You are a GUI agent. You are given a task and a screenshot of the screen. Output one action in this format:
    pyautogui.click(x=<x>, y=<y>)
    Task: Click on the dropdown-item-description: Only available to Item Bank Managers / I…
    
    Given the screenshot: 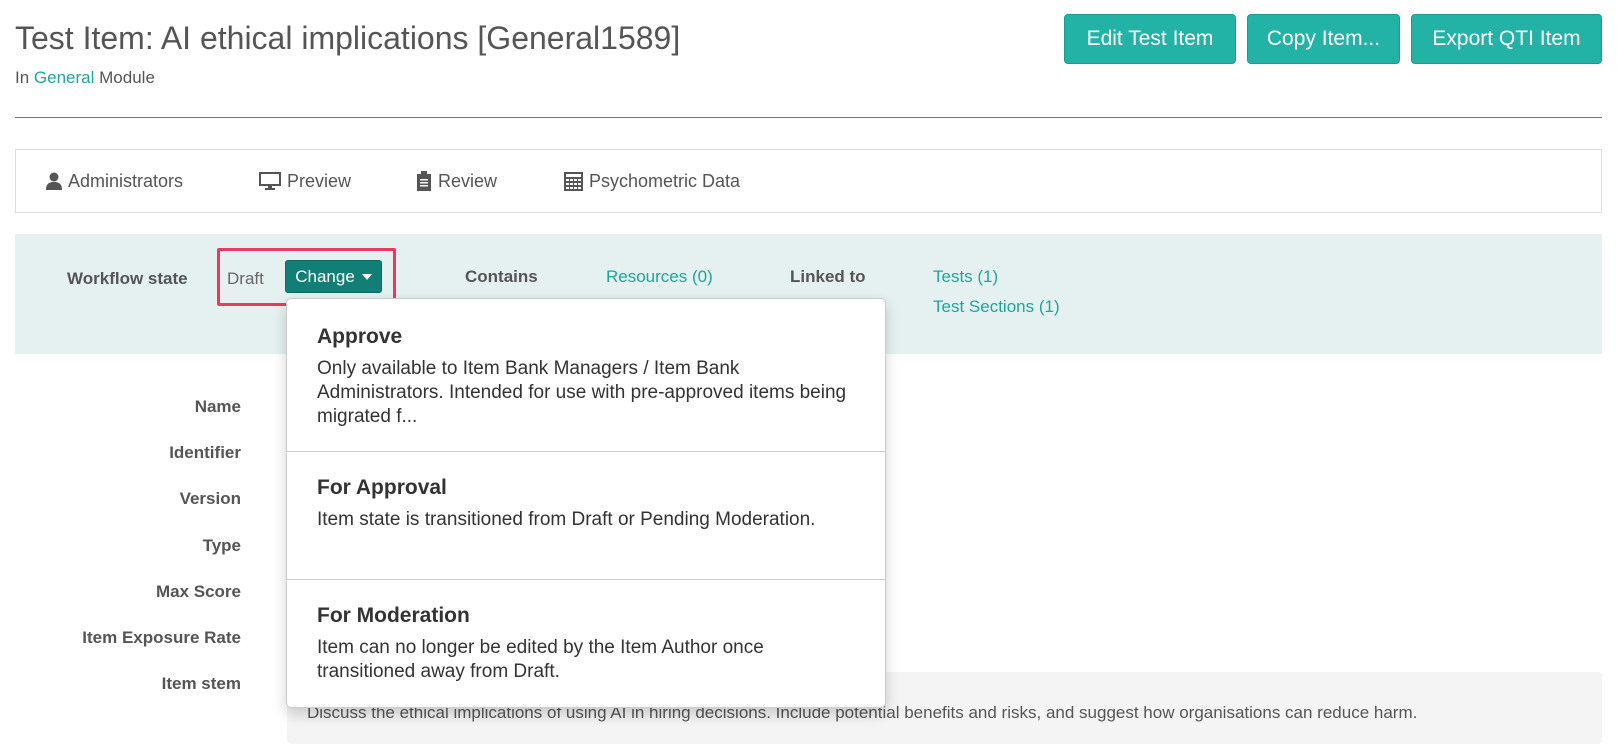 What is the action you would take?
    pyautogui.click(x=582, y=392)
    